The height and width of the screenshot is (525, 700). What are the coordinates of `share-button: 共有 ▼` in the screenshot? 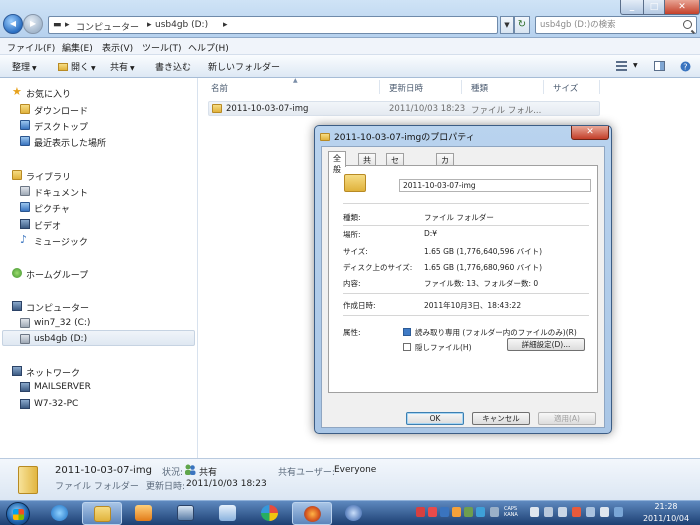 It's located at (122, 66).